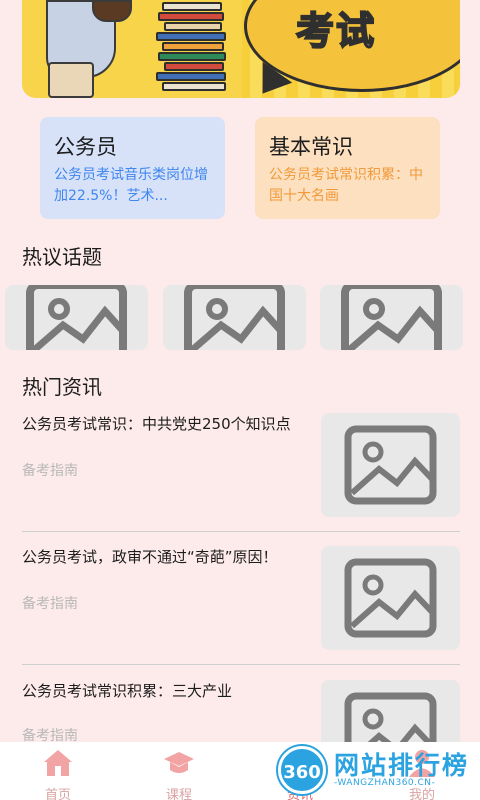  I want to click on card-title: 公务员, so click(85, 147).